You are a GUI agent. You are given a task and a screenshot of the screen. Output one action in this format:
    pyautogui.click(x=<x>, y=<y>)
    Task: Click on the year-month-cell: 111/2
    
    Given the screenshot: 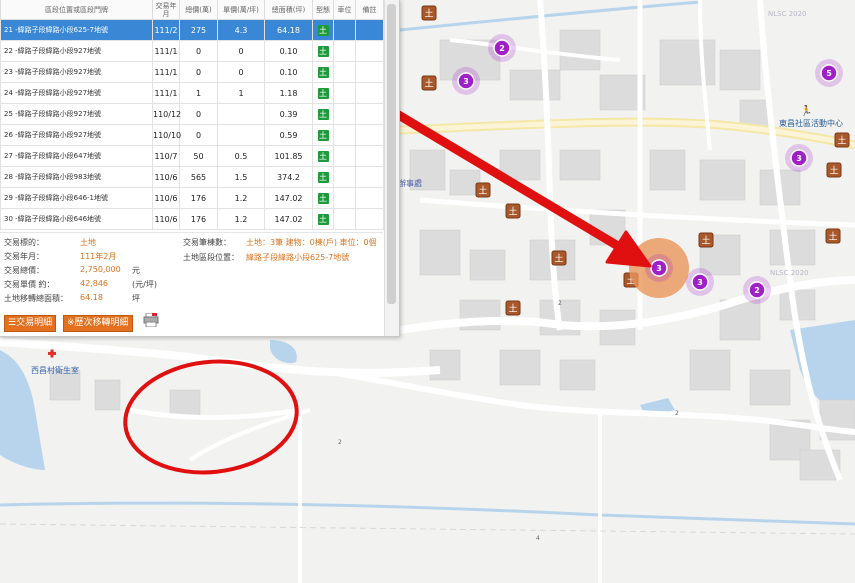 What is the action you would take?
    pyautogui.click(x=166, y=30)
    